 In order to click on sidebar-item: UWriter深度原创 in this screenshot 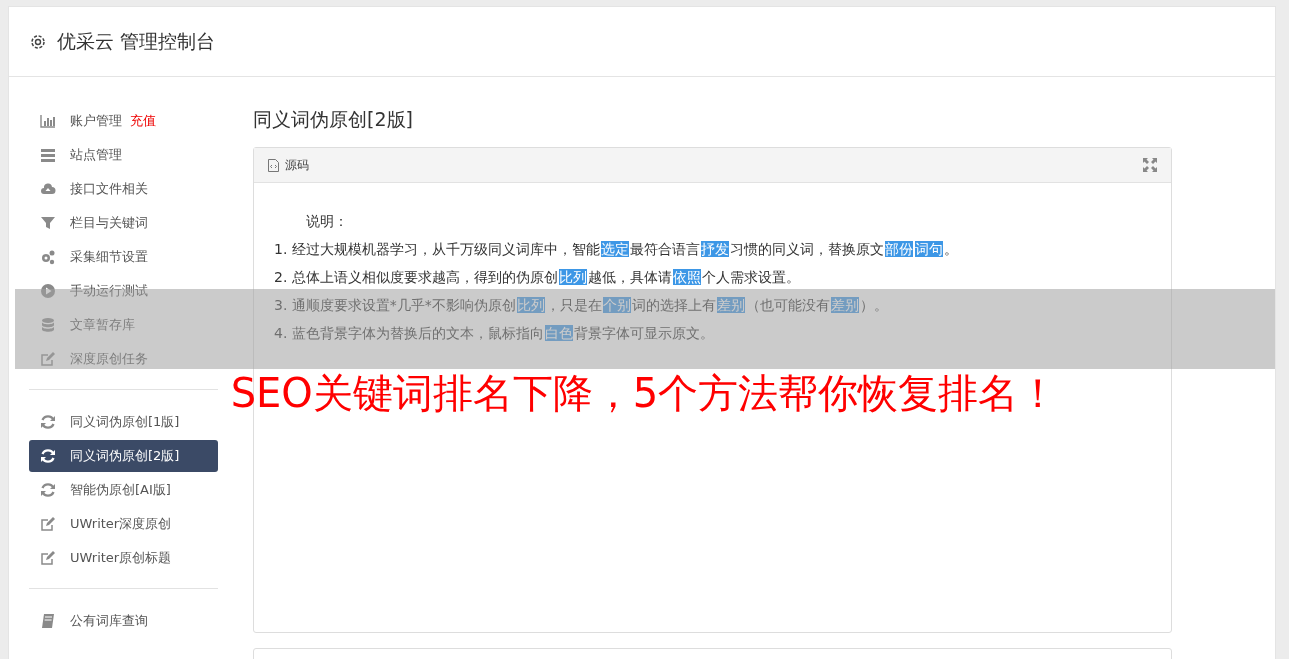, I will do `click(123, 524)`.